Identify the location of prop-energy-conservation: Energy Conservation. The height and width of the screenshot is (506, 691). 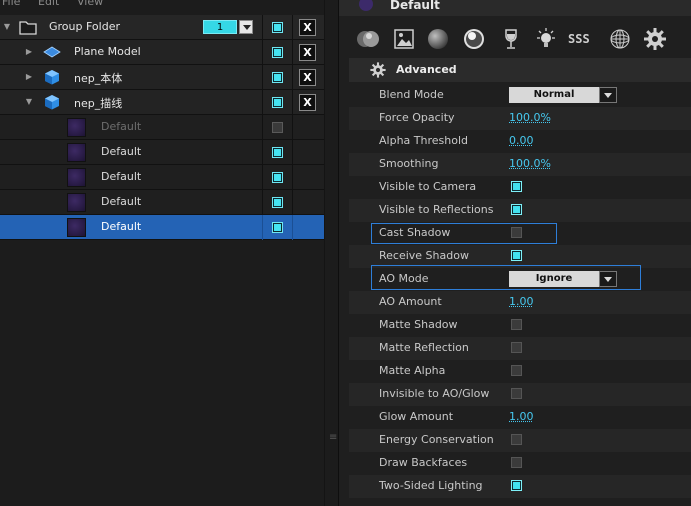
(520, 440).